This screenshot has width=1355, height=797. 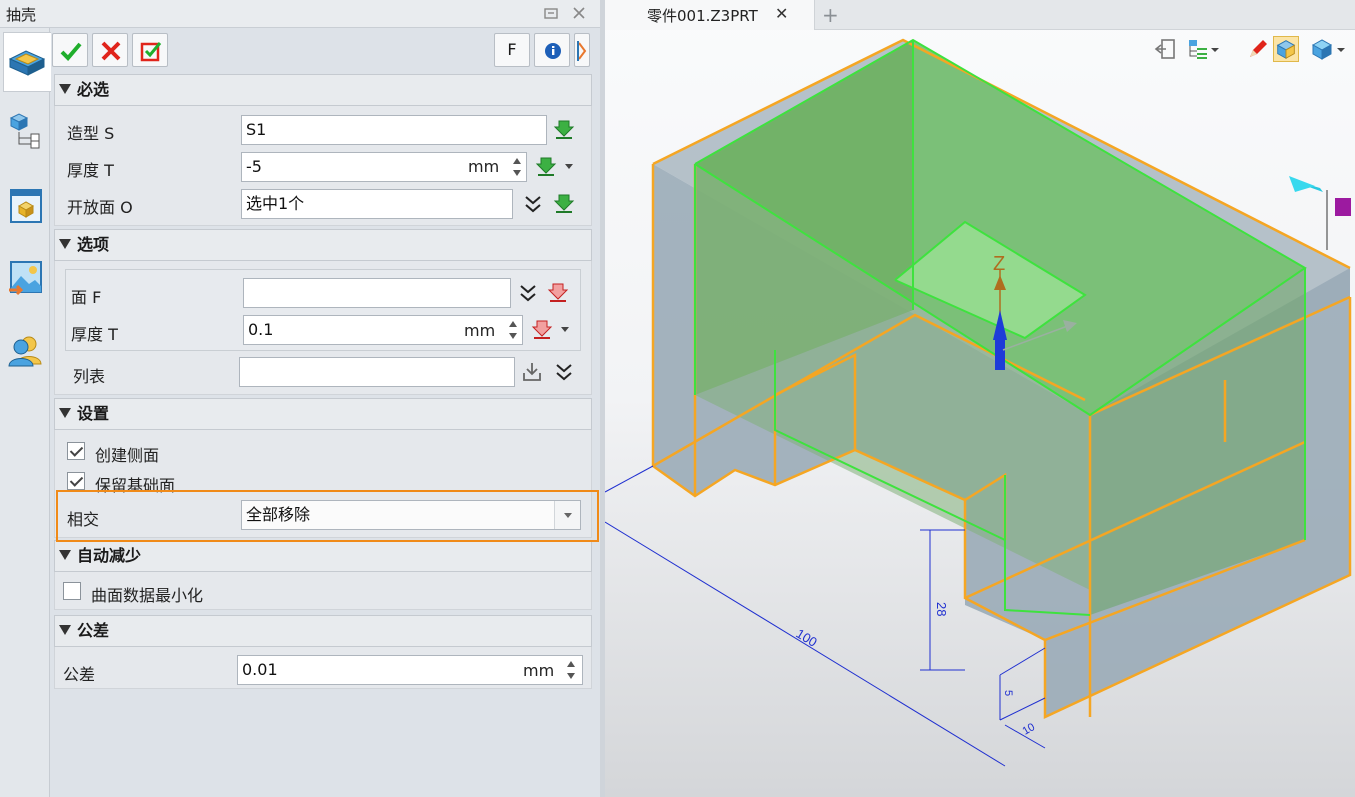 What do you see at coordinates (533, 204) in the screenshot?
I see `double-chevron-down-icon` at bounding box center [533, 204].